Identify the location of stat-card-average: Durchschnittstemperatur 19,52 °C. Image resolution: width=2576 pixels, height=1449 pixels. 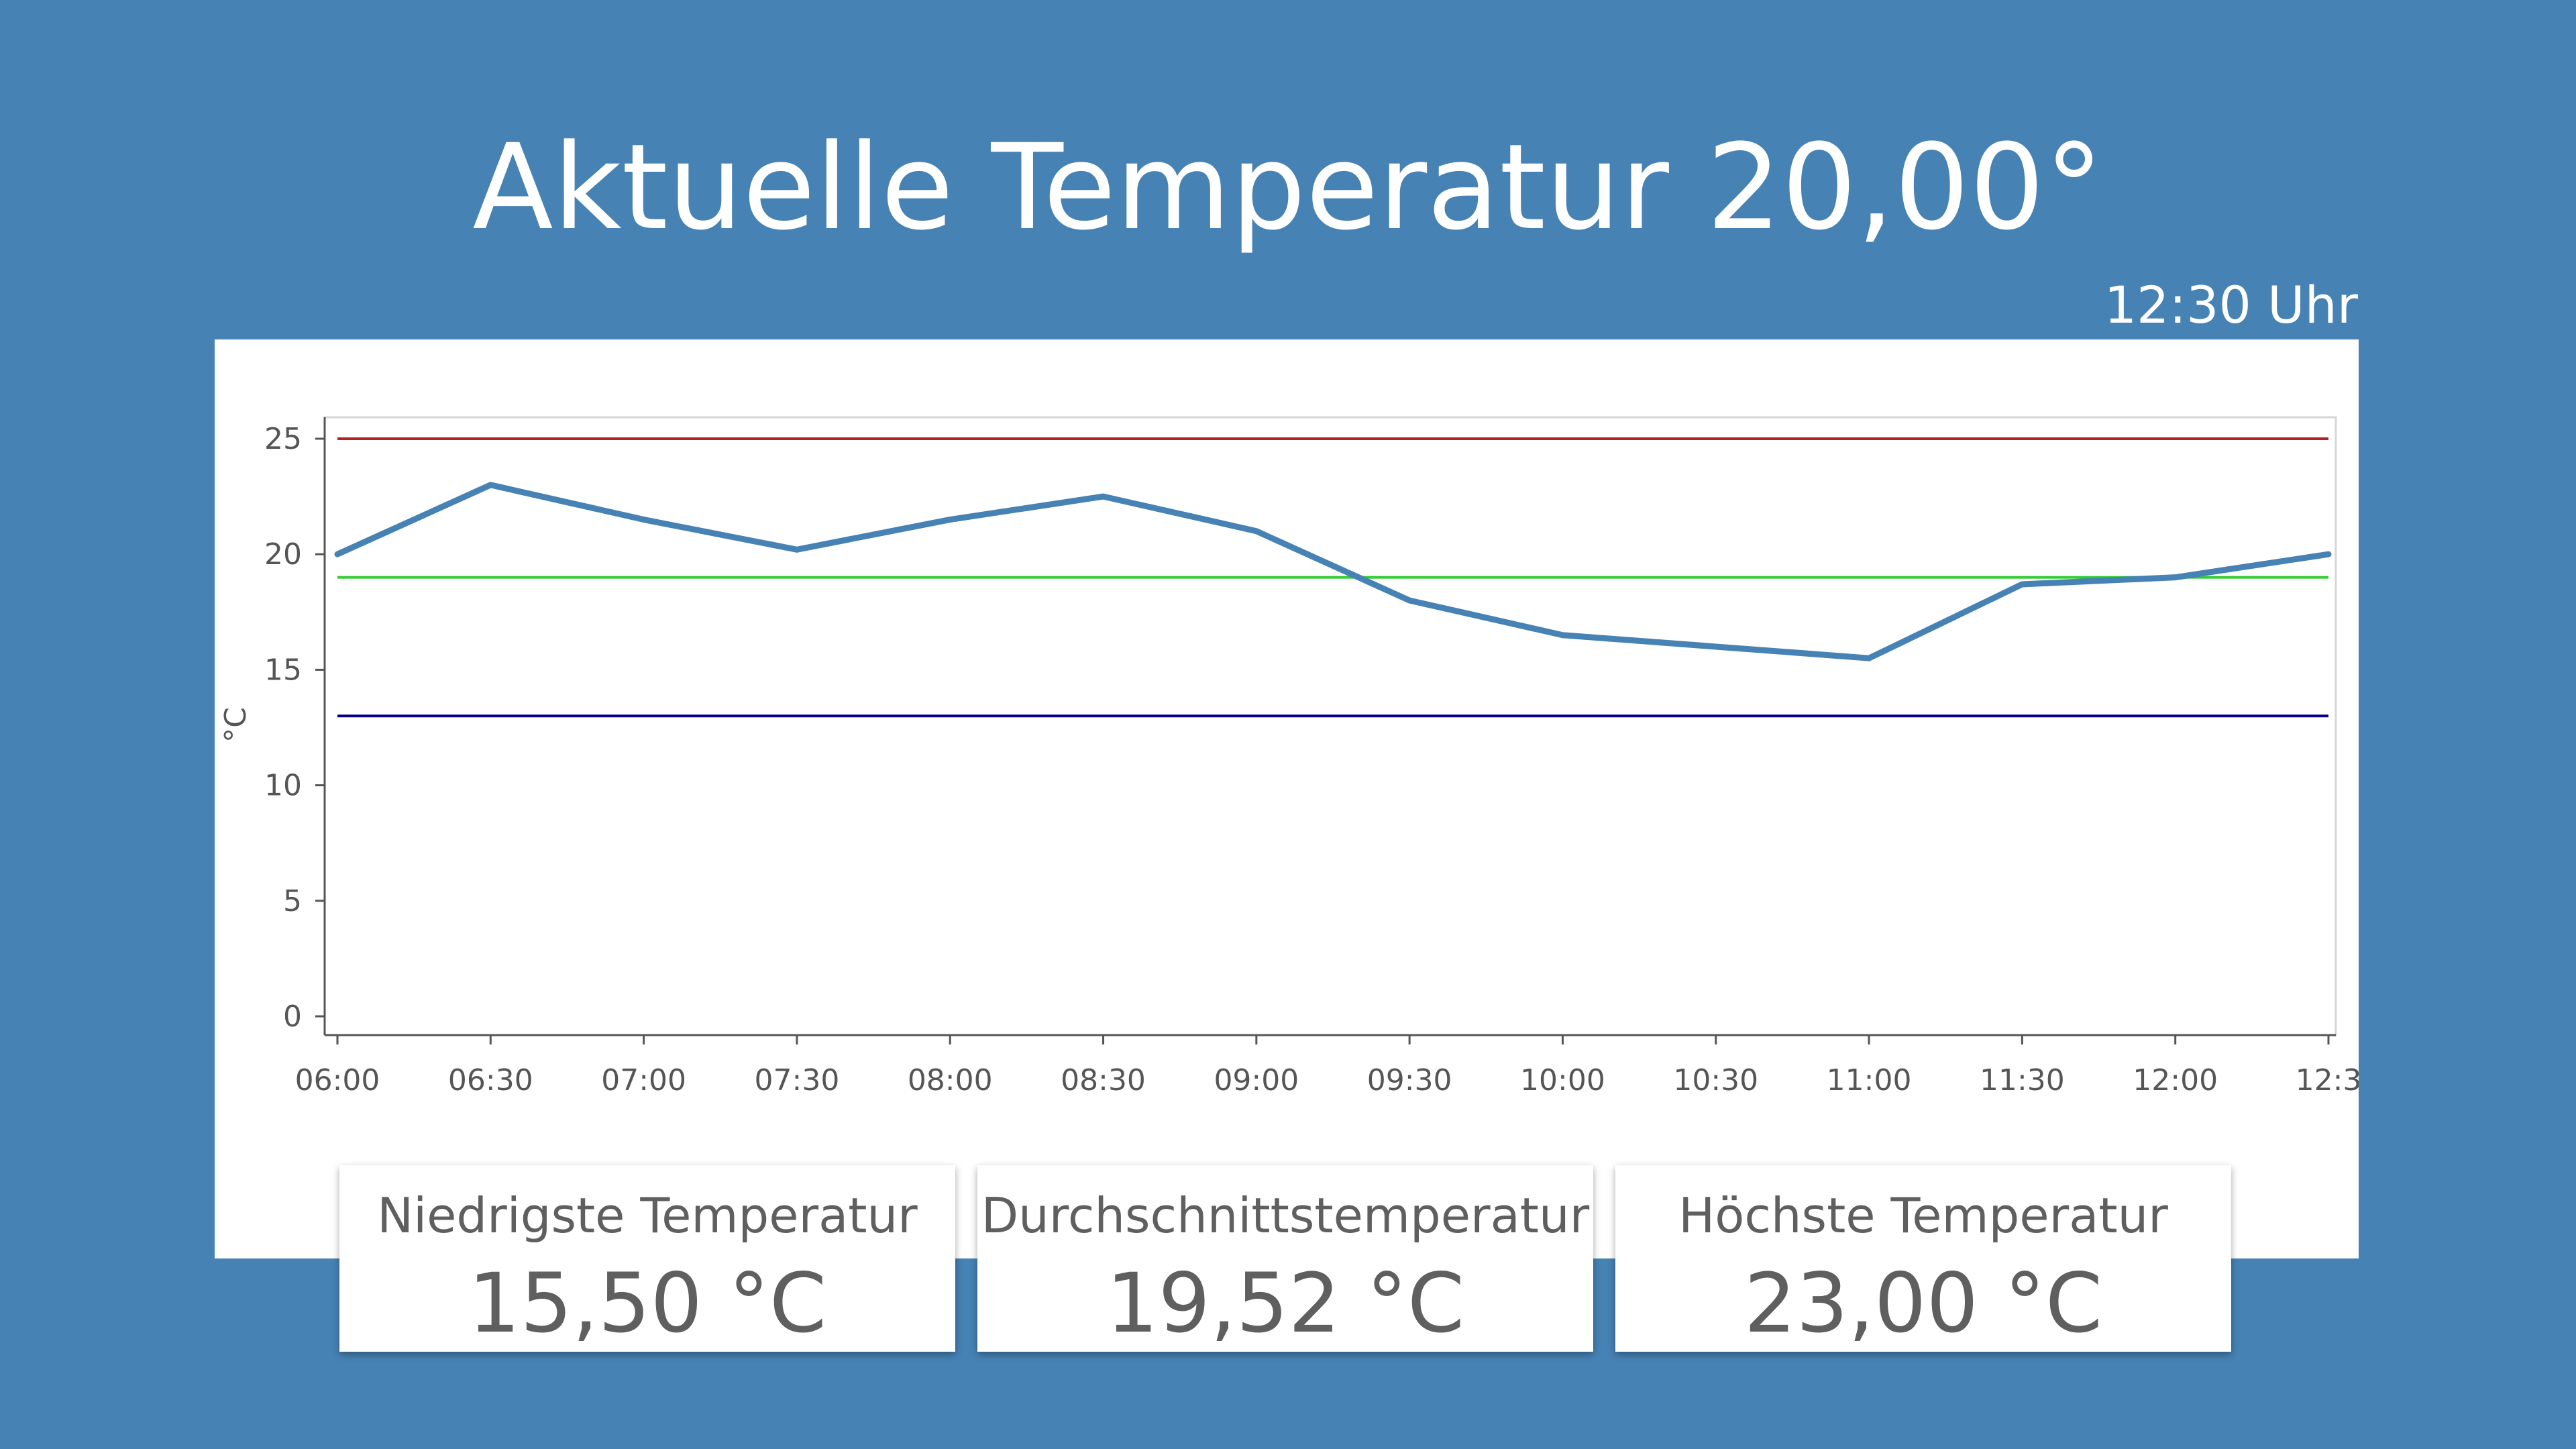
(1285, 1258).